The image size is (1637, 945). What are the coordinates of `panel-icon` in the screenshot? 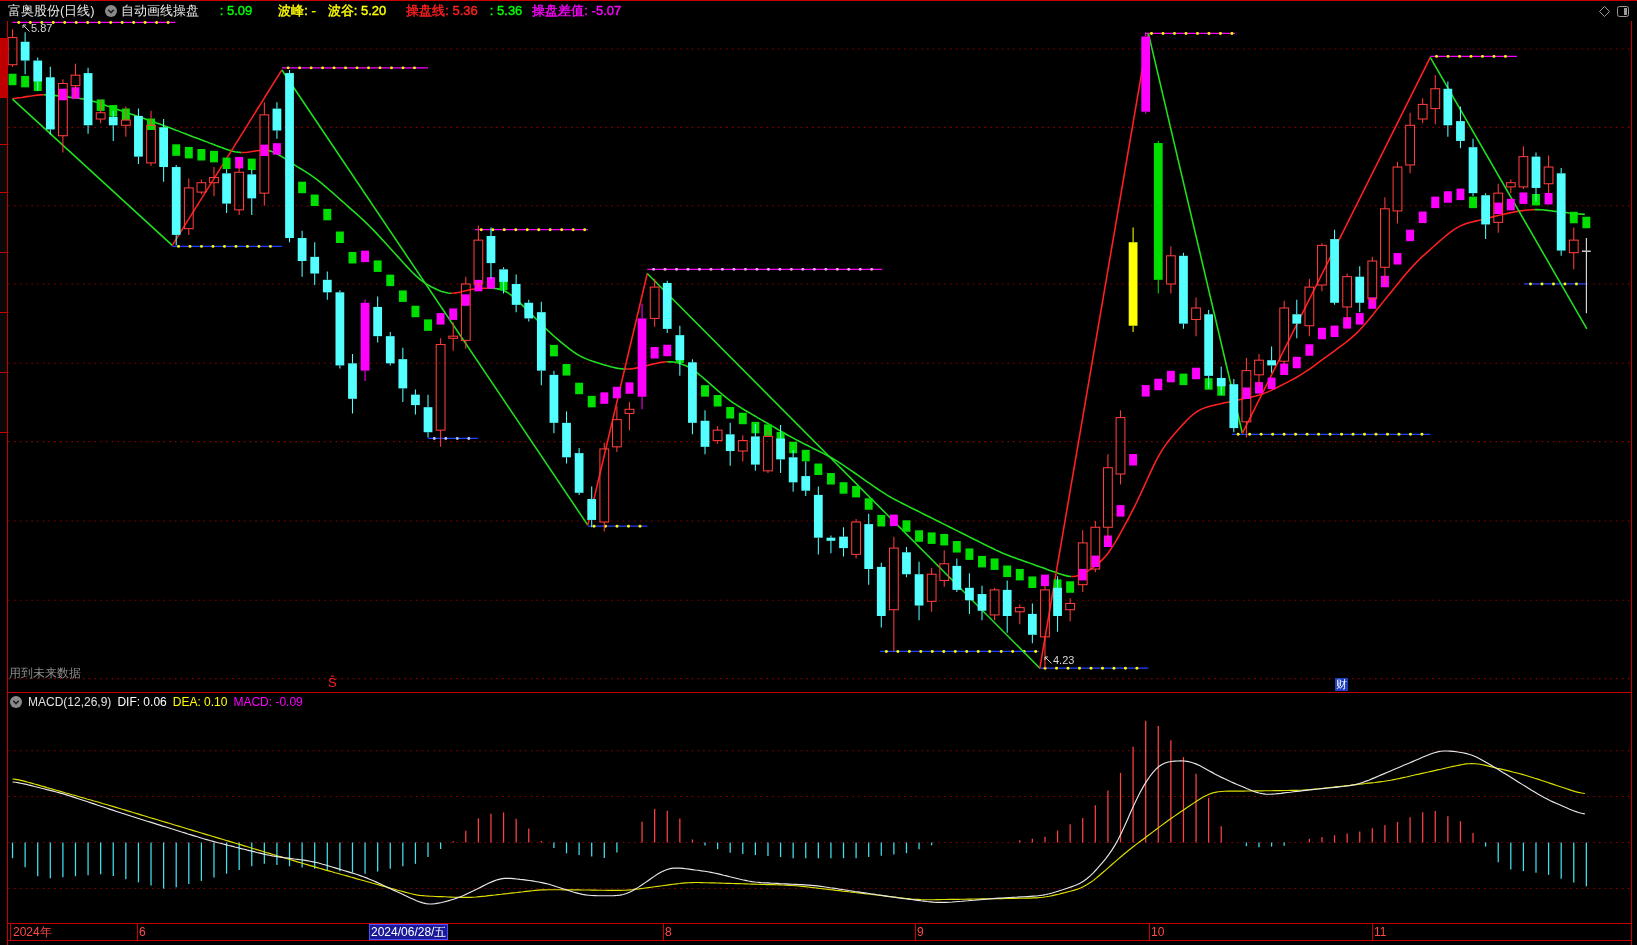 It's located at (1623, 11).